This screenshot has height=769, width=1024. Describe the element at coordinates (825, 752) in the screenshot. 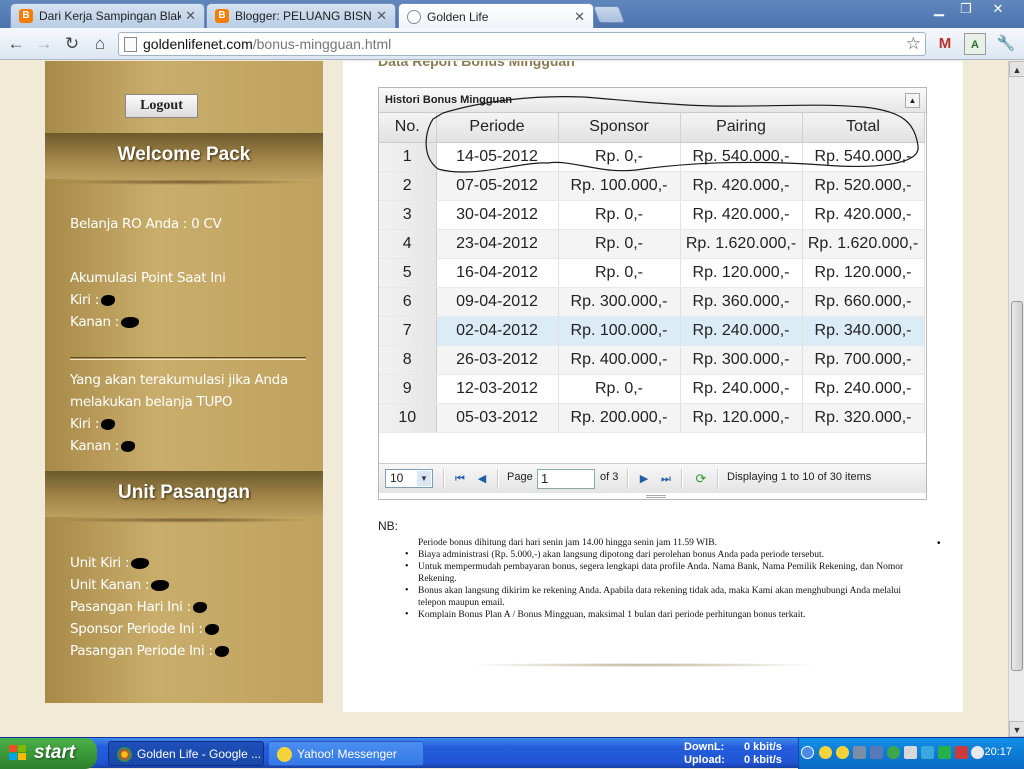

I see `smiley-icon` at that location.